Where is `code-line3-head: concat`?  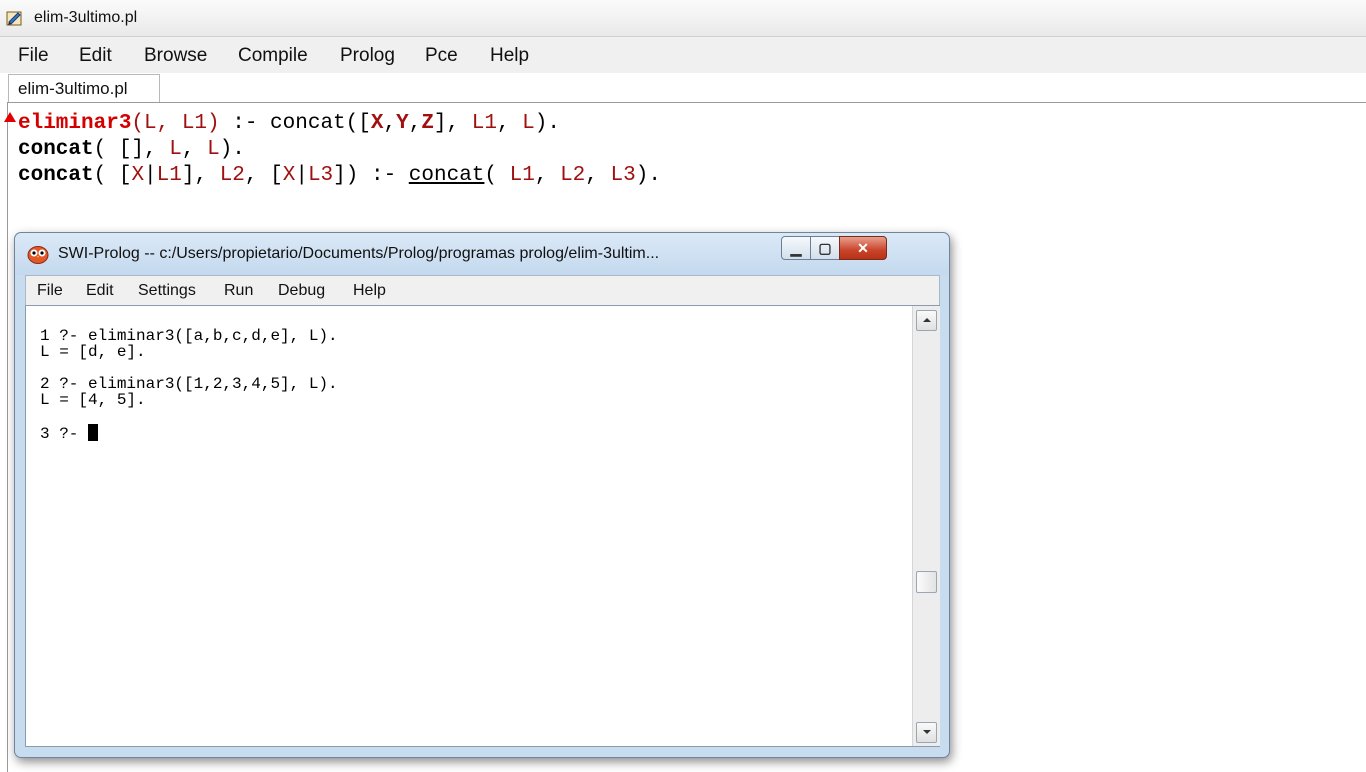
code-line3-head: concat is located at coordinates (56, 175).